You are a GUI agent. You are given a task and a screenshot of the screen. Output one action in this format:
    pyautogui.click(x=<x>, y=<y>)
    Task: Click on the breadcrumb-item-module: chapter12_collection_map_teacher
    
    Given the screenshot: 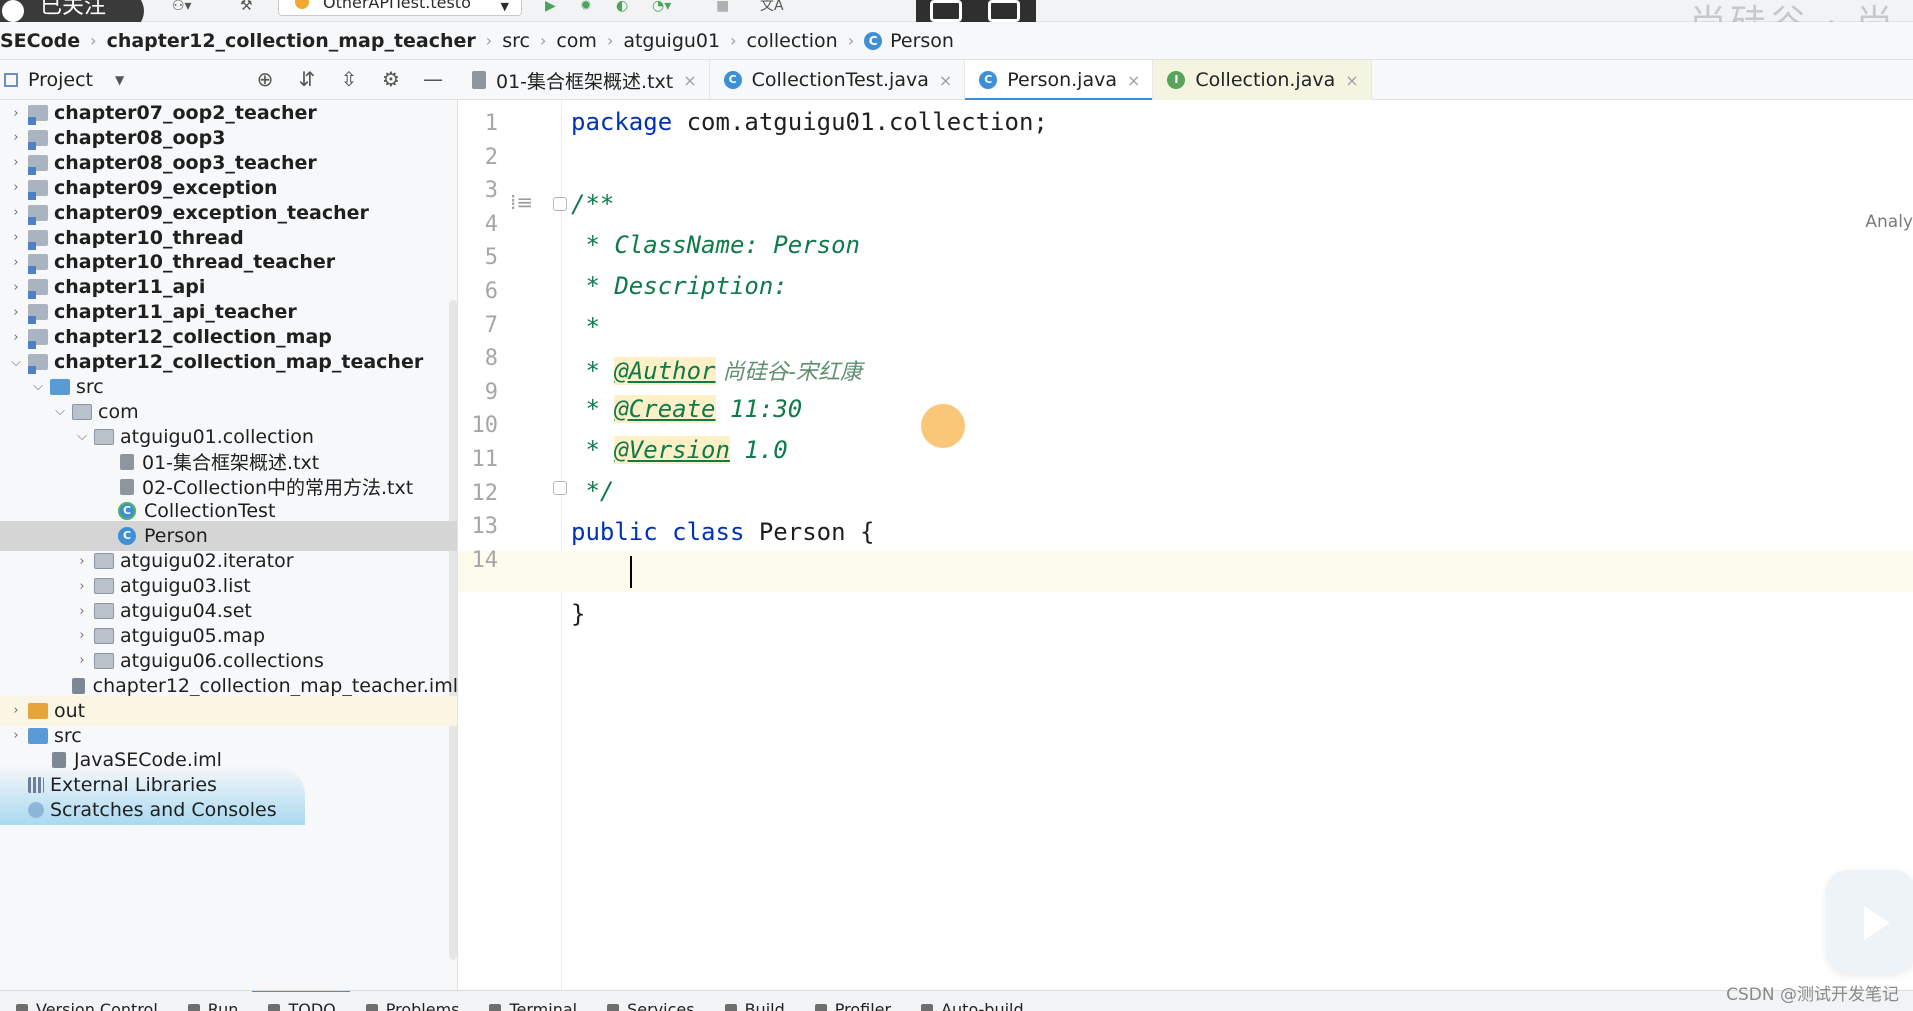 What is the action you would take?
    pyautogui.click(x=291, y=41)
    